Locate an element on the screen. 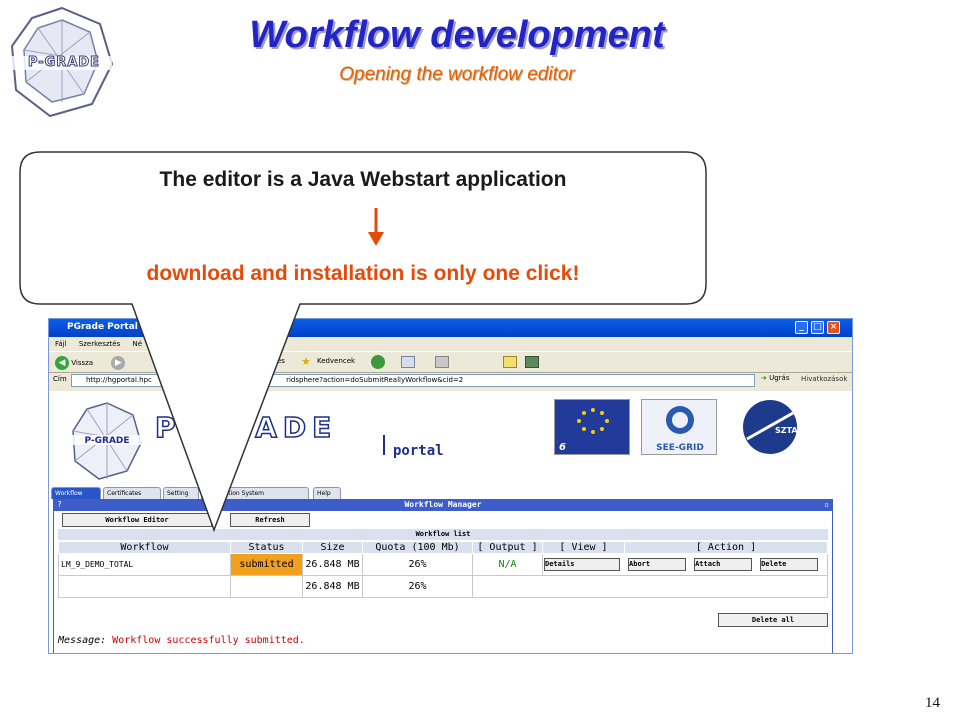 This screenshot has width=960, height=720. workflow-editor-button: Workflow Editor is located at coordinates (137, 520).